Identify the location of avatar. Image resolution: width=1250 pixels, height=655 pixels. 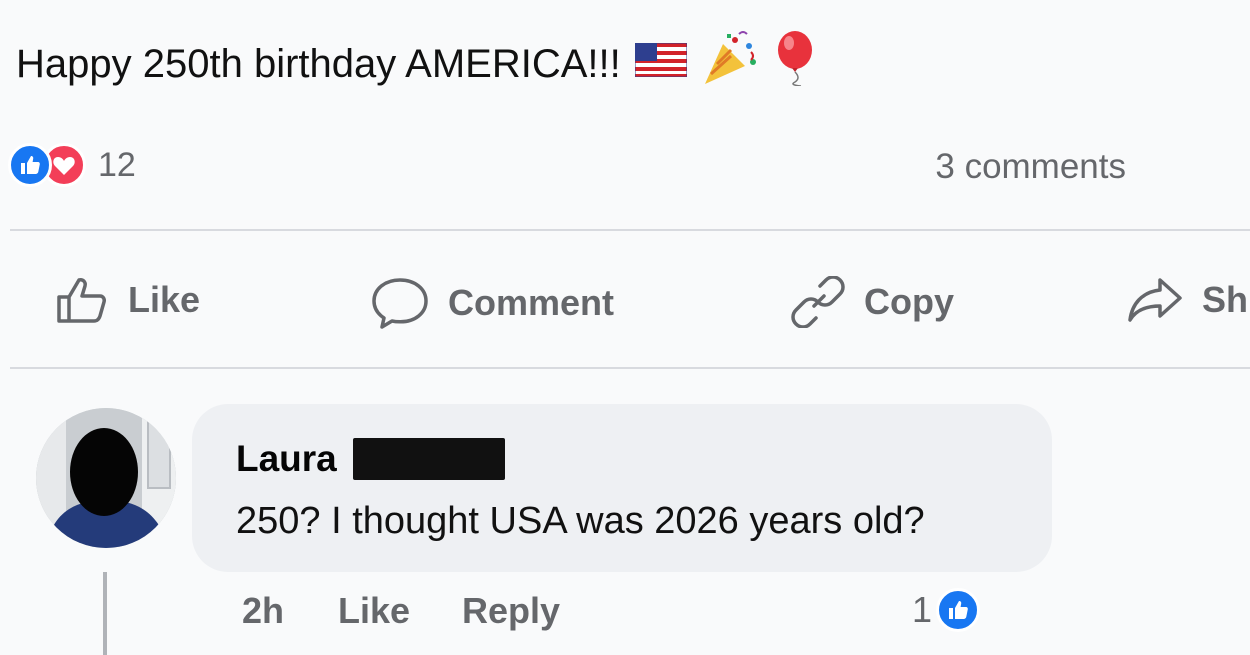
(106, 478).